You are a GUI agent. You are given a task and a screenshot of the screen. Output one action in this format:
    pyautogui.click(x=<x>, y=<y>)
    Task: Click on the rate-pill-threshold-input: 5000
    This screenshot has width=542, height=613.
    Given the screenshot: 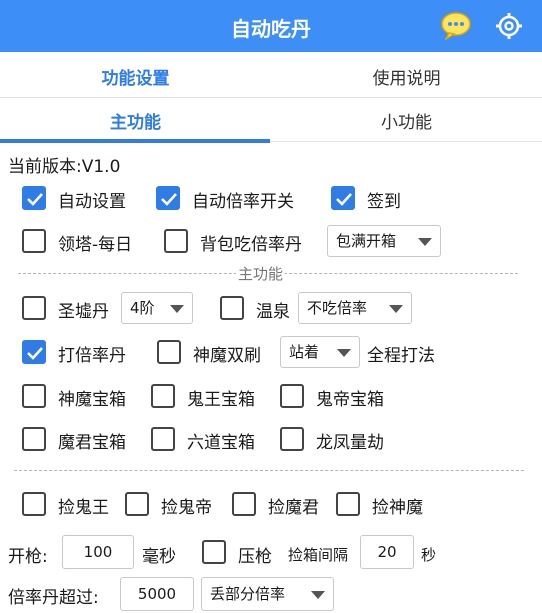 What is the action you would take?
    pyautogui.click(x=157, y=594)
    